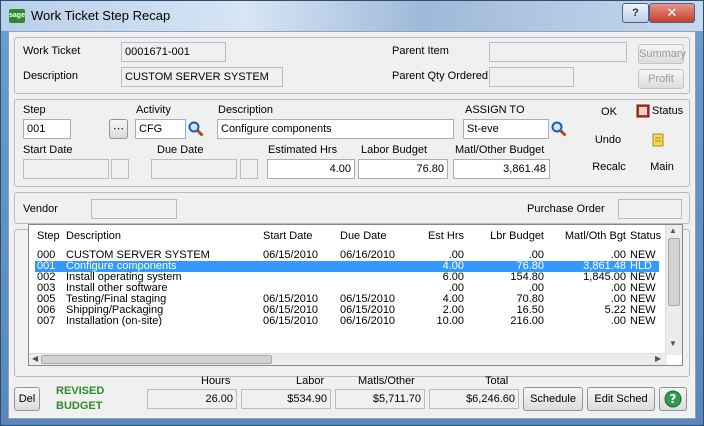 Image resolution: width=704 pixels, height=426 pixels. I want to click on step-lookup-button: ⋯, so click(118, 129).